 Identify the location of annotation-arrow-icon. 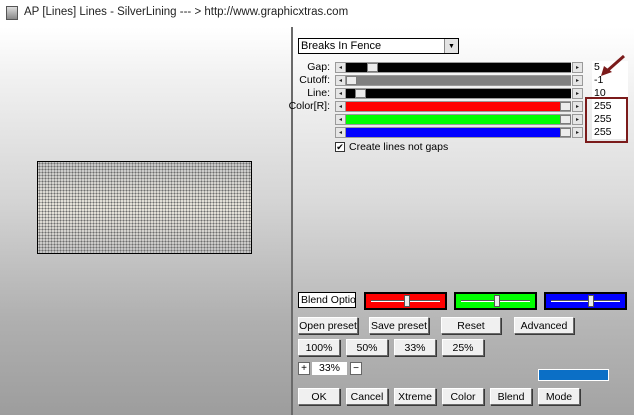
(613, 65).